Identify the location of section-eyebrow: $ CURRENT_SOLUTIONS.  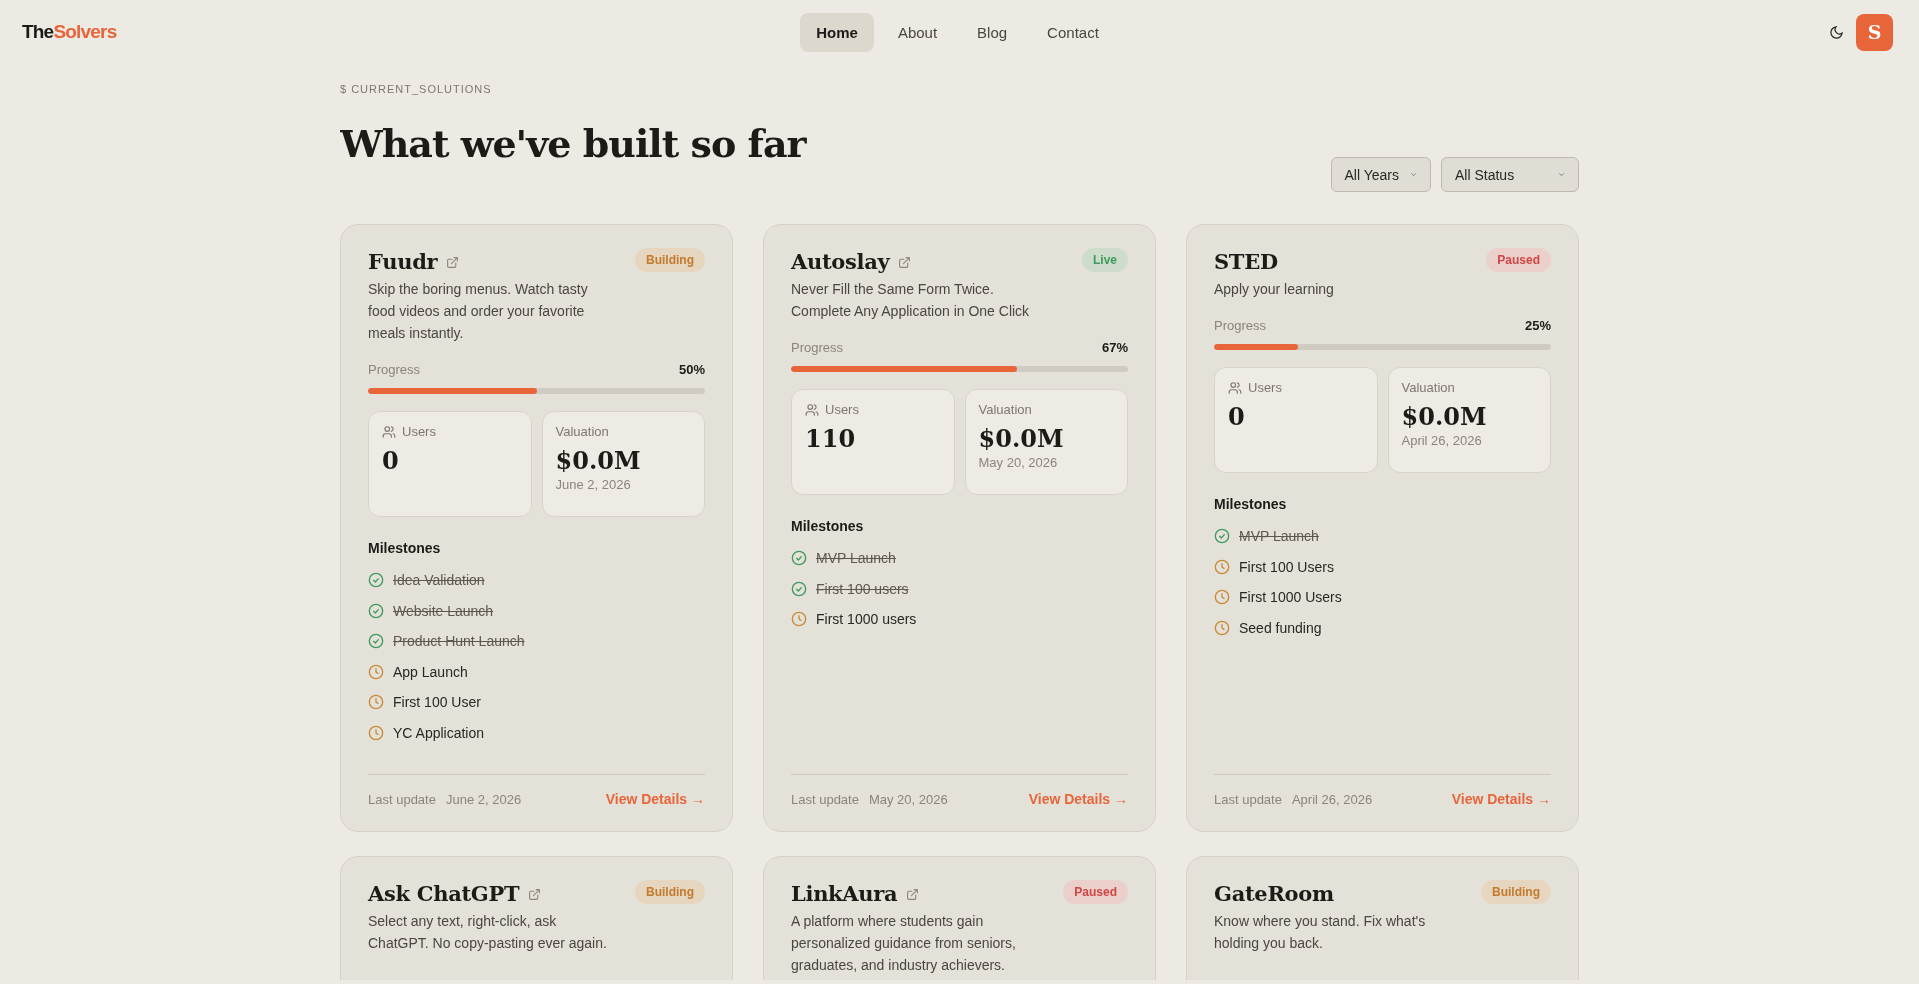
(416, 89).